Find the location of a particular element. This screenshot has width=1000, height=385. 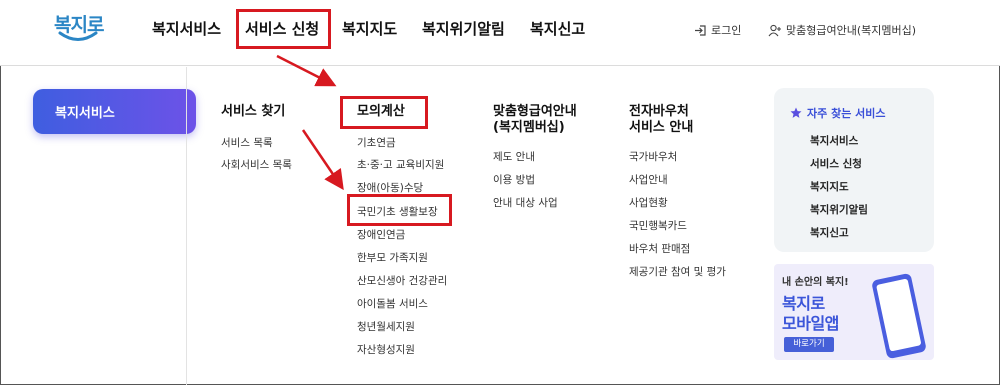

gnb-welfare-report: 복지신고 is located at coordinates (557, 29).